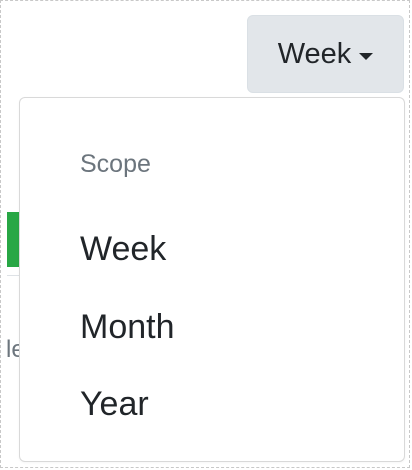 This screenshot has width=412, height=470. What do you see at coordinates (212, 404) in the screenshot?
I see `menu-item-year: Year` at bounding box center [212, 404].